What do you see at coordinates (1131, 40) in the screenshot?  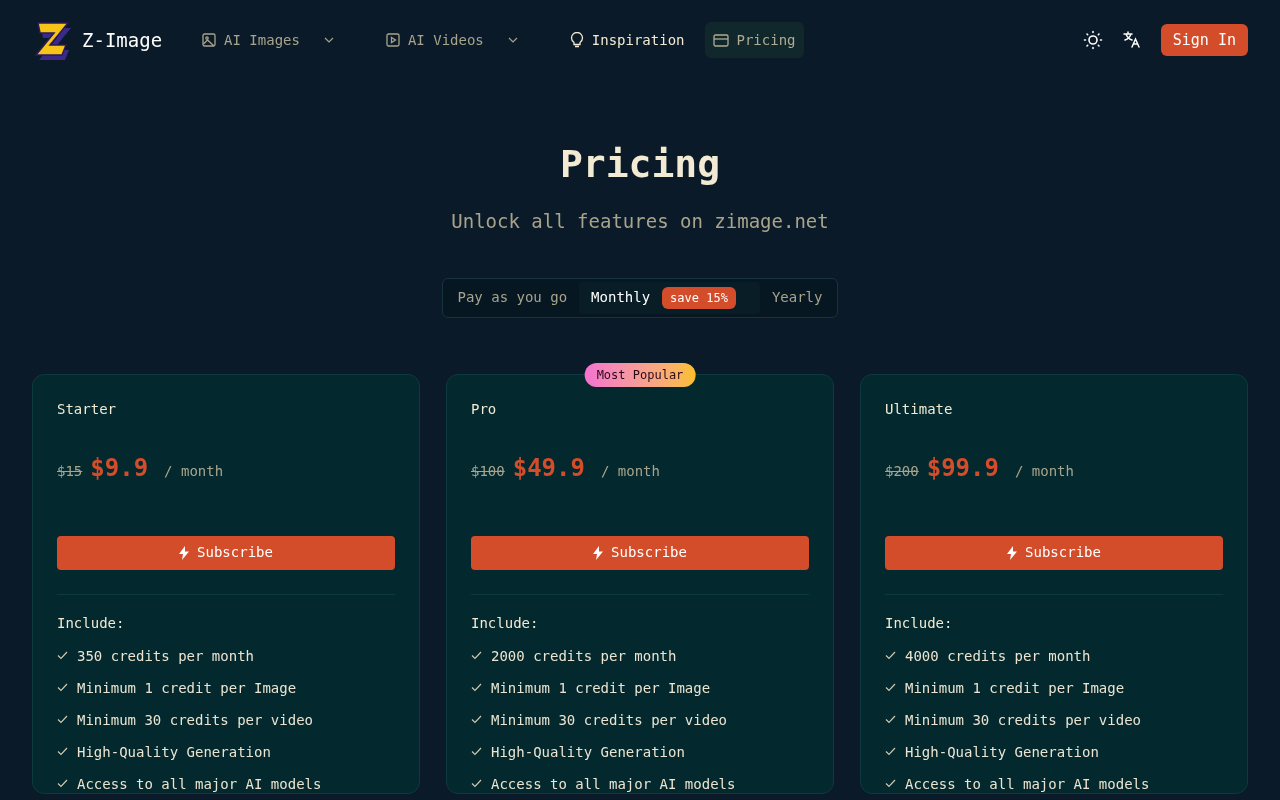 I see `translate-icon` at bounding box center [1131, 40].